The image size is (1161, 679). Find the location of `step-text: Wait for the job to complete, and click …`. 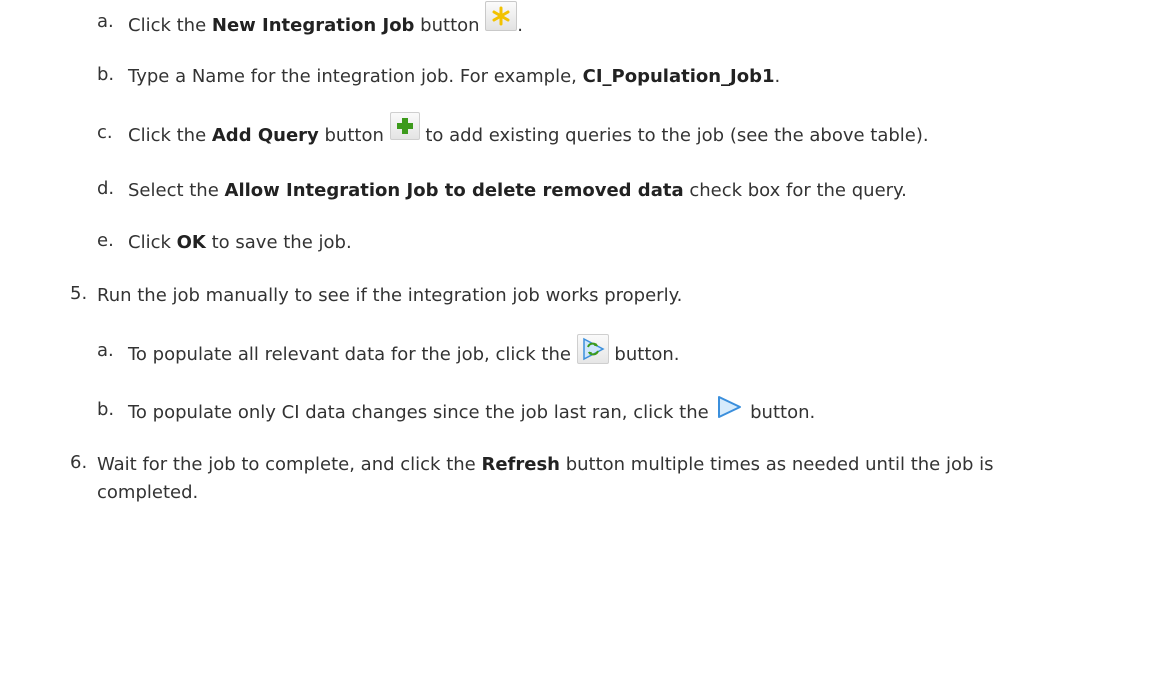

step-text: Wait for the job to complete, and click … is located at coordinates (289, 464).